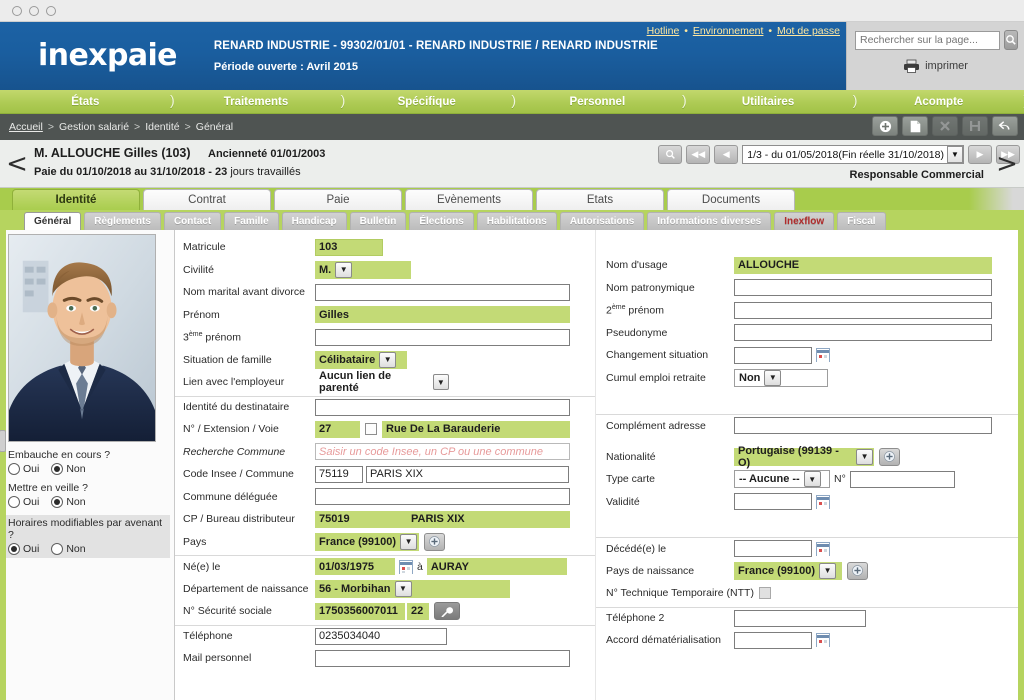 This screenshot has width=1024, height=700. What do you see at coordinates (857, 570) in the screenshot?
I see `pays-naissance-add-button` at bounding box center [857, 570].